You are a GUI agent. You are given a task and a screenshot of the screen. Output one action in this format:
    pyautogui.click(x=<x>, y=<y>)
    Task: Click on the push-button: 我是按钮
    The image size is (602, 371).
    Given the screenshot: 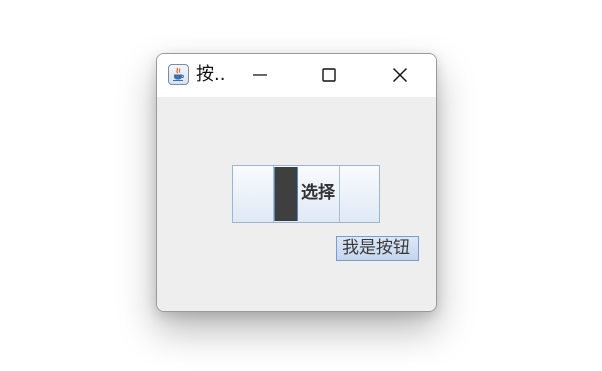 What is the action you would take?
    pyautogui.click(x=377, y=248)
    